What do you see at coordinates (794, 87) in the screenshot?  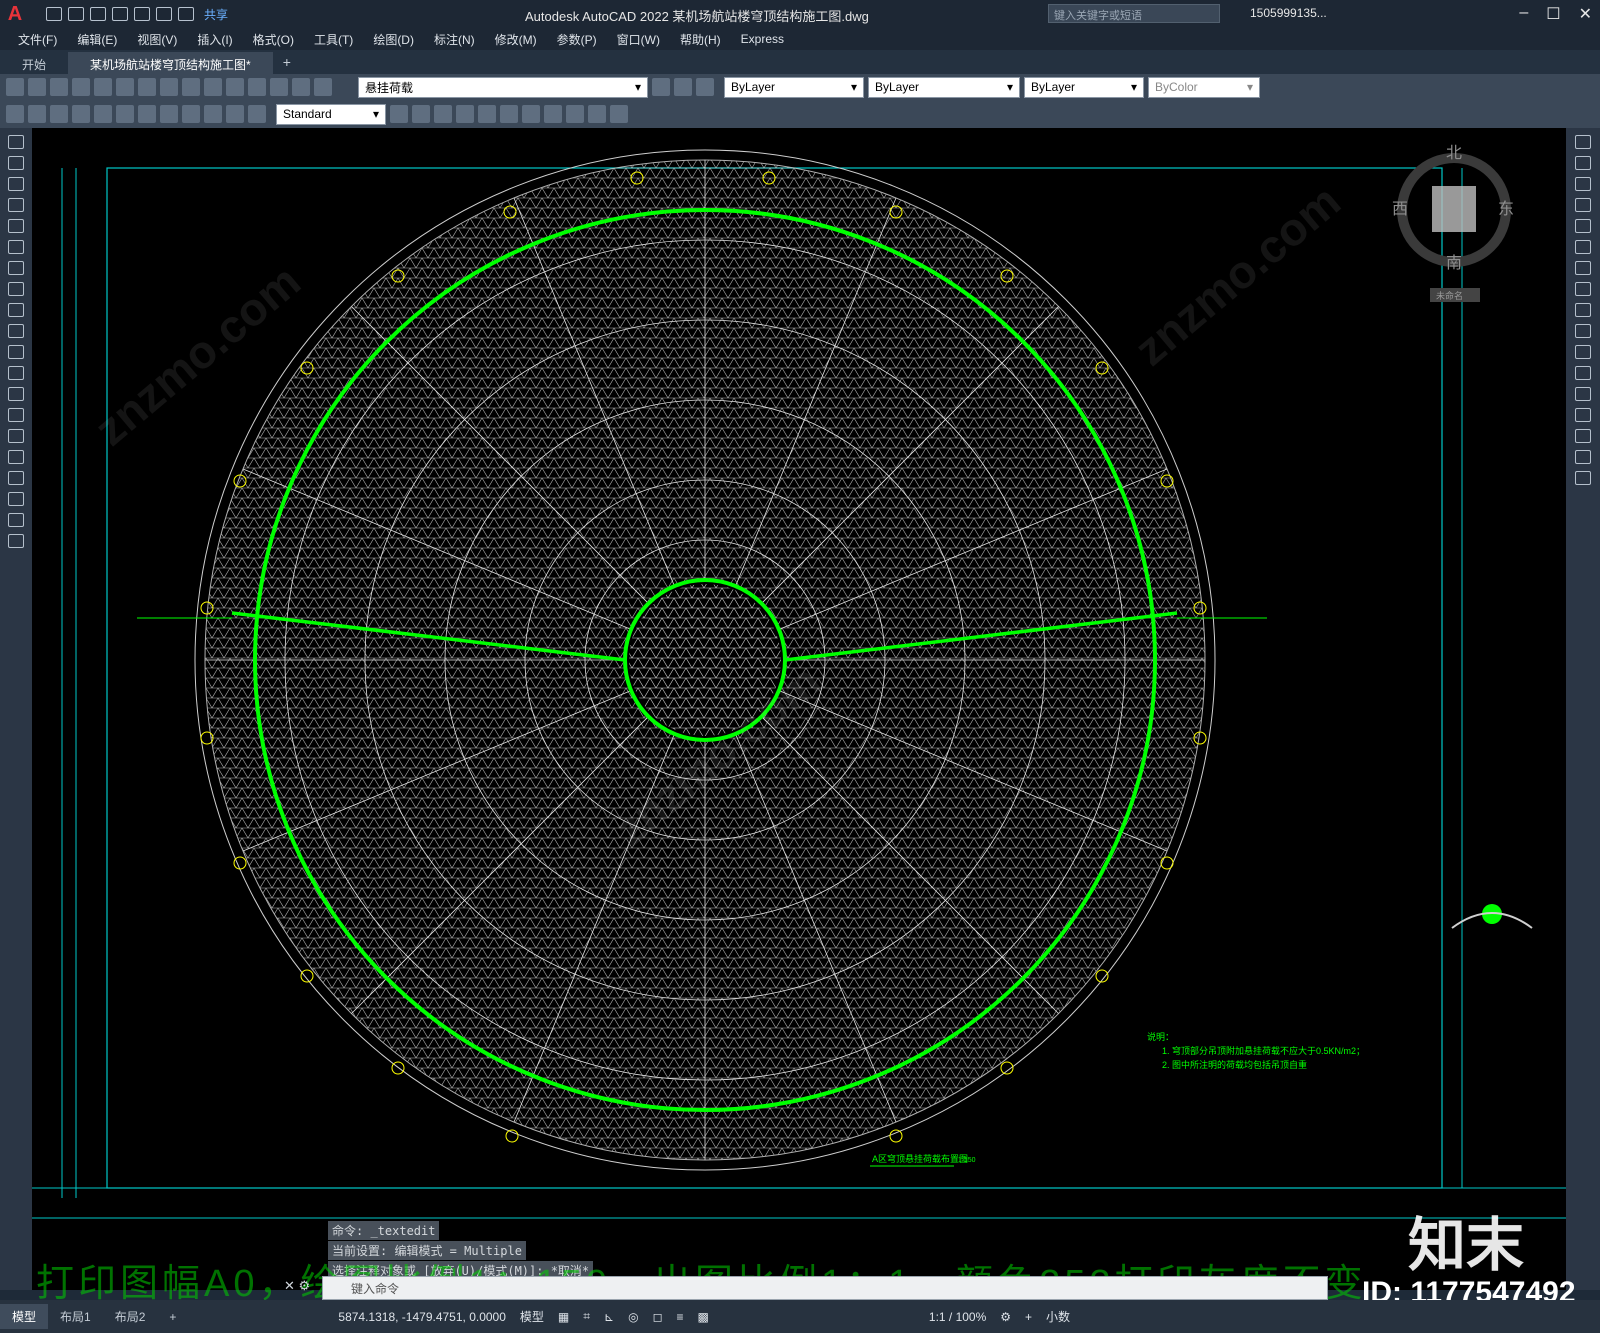 I see `color-dropdown: ByLayer ▾` at bounding box center [794, 87].